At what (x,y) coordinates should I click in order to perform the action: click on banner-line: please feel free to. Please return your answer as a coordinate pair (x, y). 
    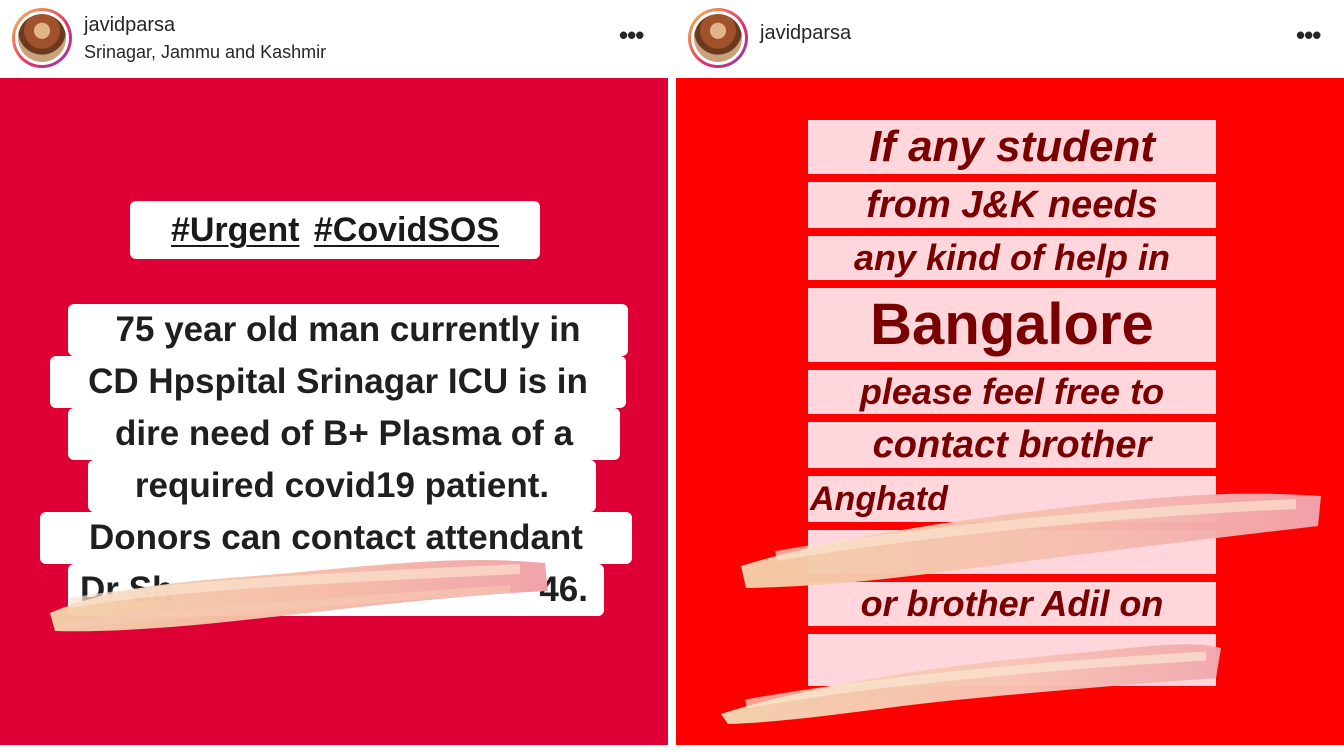
    Looking at the image, I should click on (1012, 392).